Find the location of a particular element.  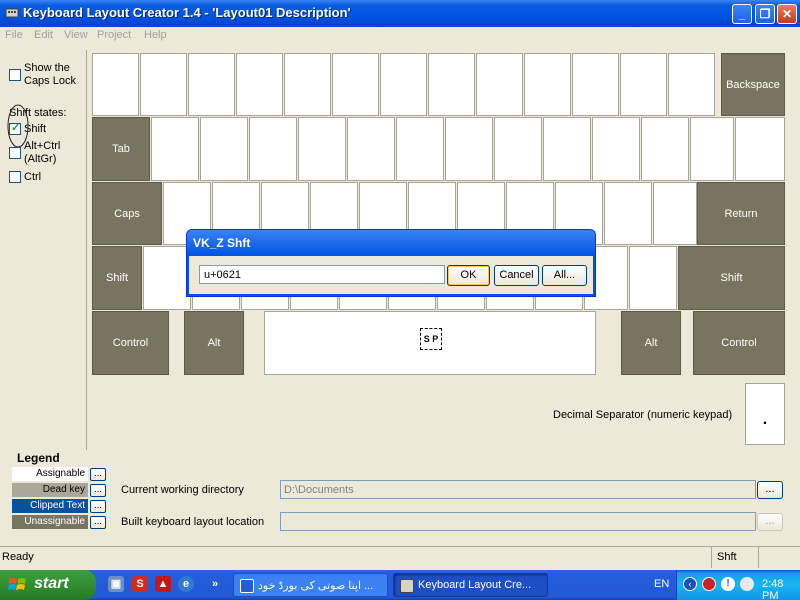

start-button: start is located at coordinates (48, 585).